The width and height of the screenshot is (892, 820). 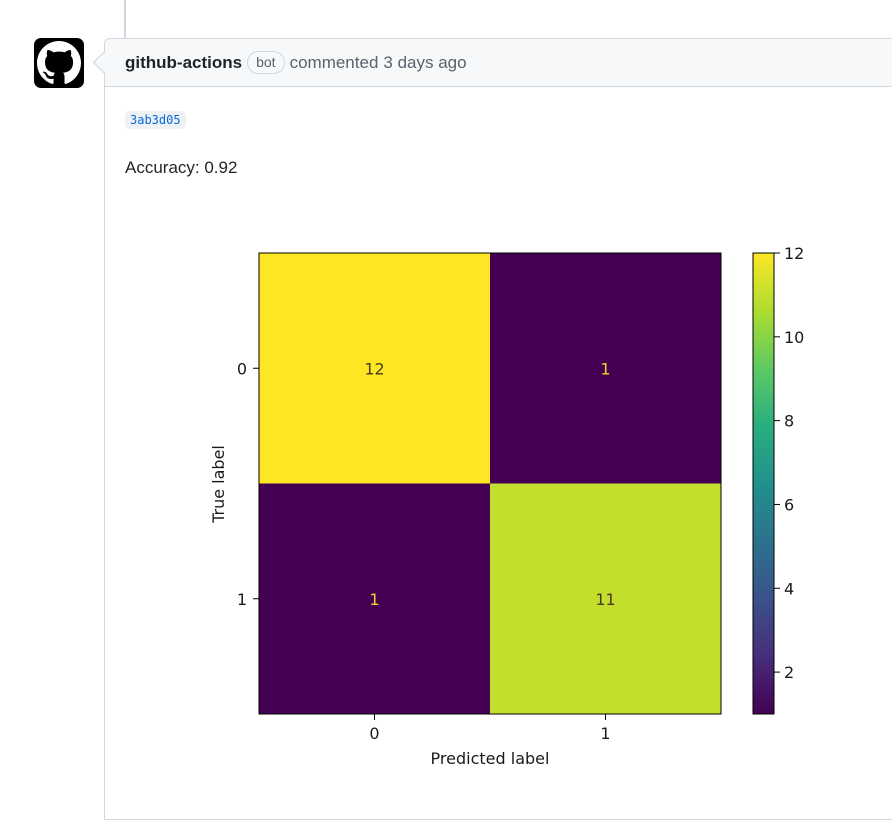 What do you see at coordinates (218, 484) in the screenshot?
I see `y-axis-label: True label` at bounding box center [218, 484].